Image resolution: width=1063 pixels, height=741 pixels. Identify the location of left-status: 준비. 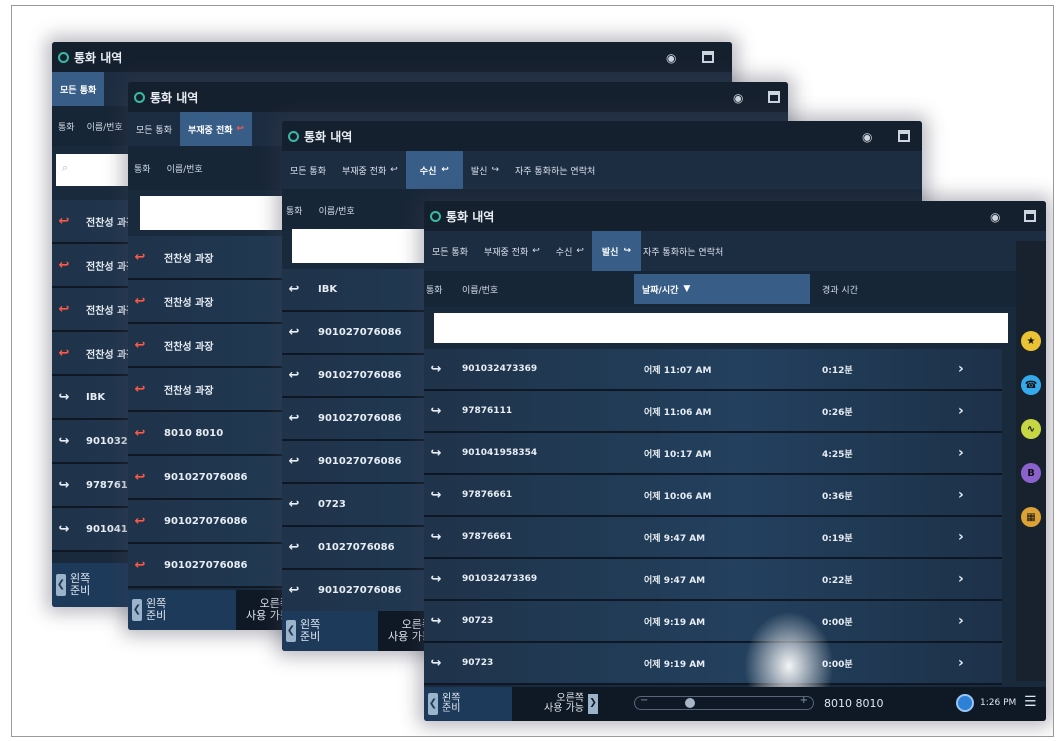
(156, 615).